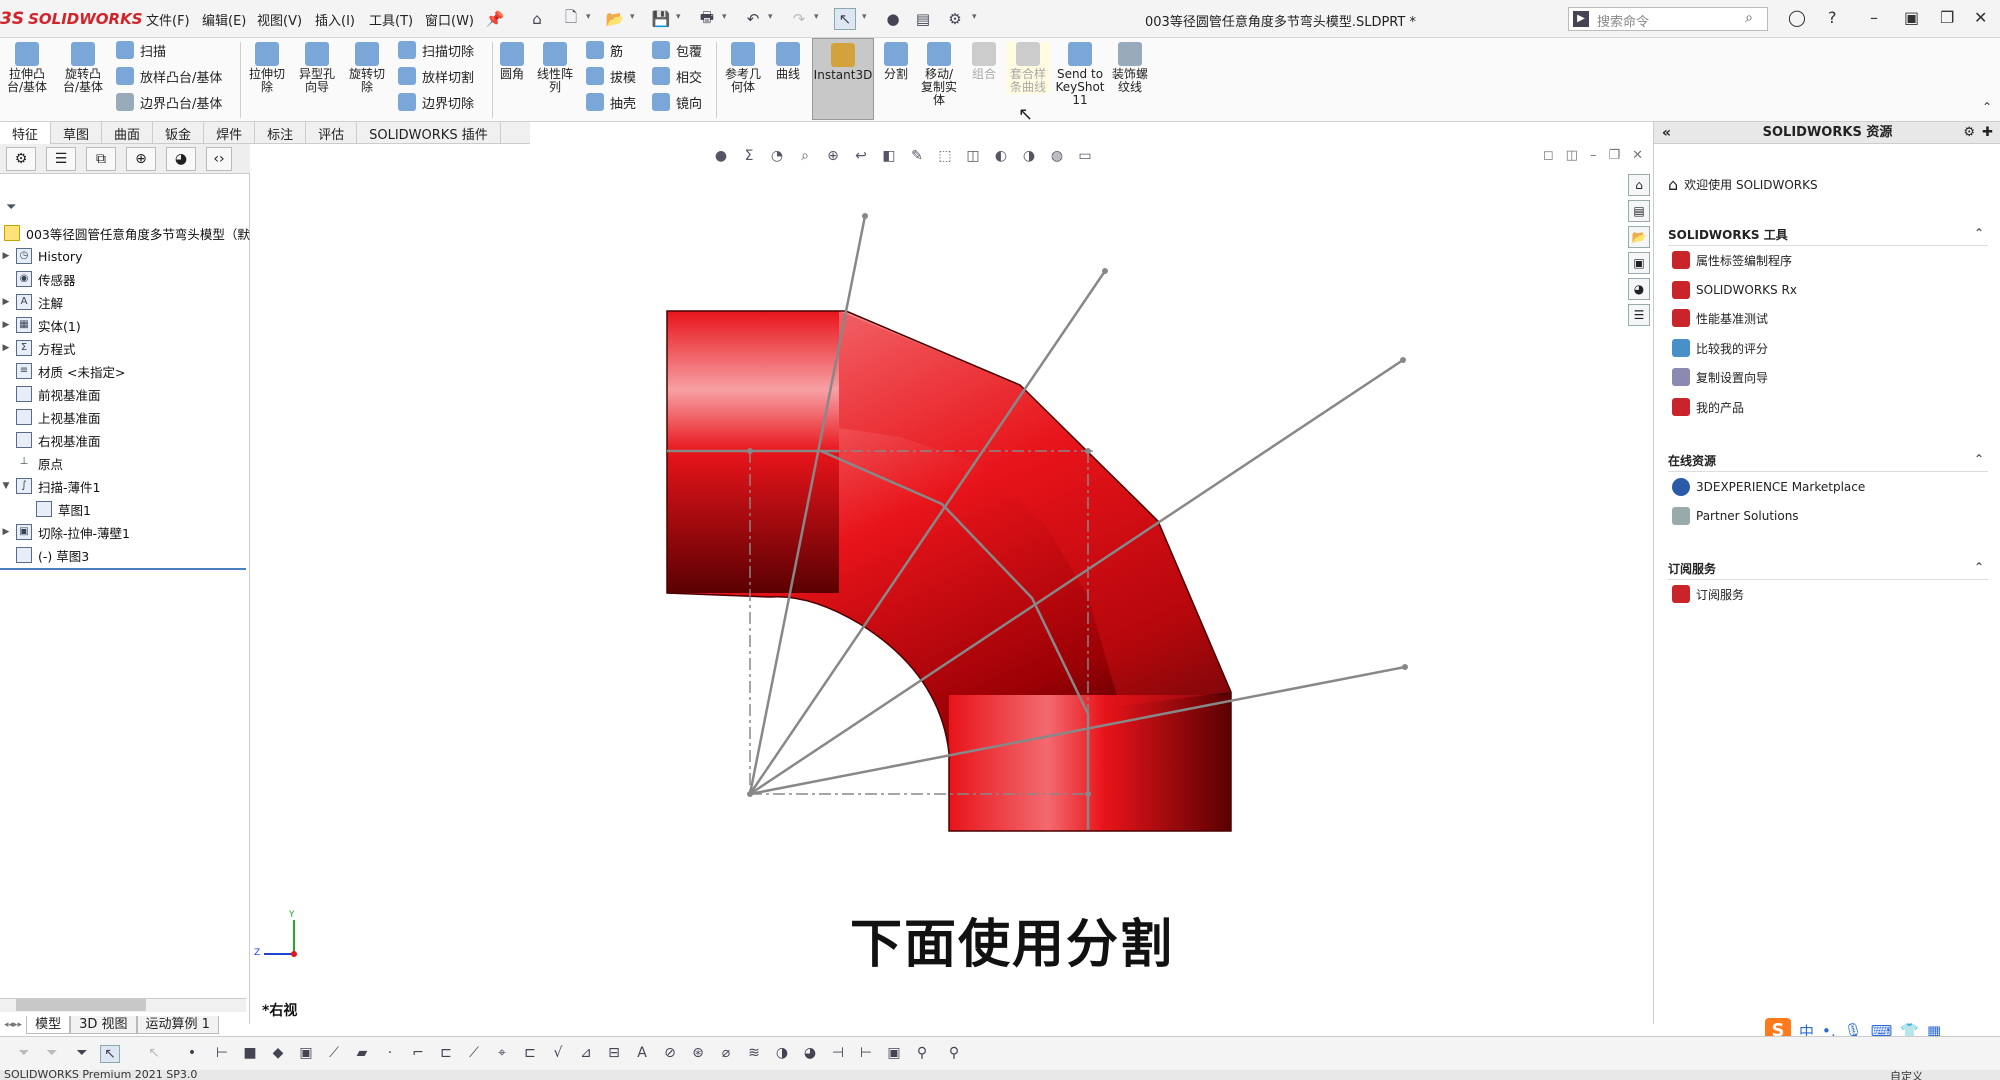 Image resolution: width=2000 pixels, height=1080 pixels. What do you see at coordinates (1734, 290) in the screenshot?
I see `tool-item: SOLIDWORKS Rx` at bounding box center [1734, 290].